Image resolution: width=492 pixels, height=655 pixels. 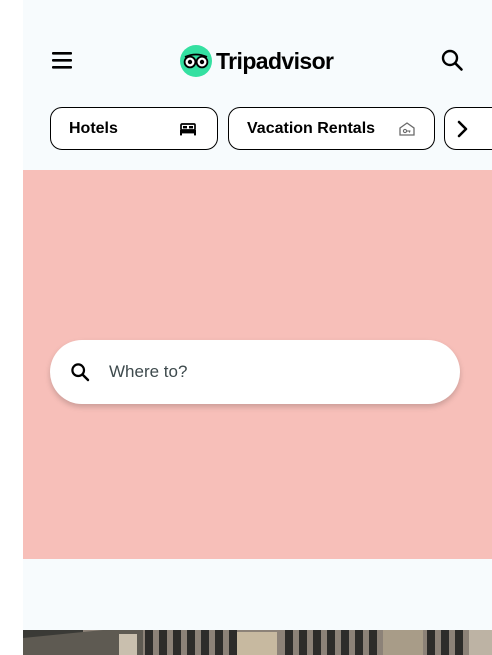 I want to click on brand-name: Tripadvisor, so click(x=275, y=60).